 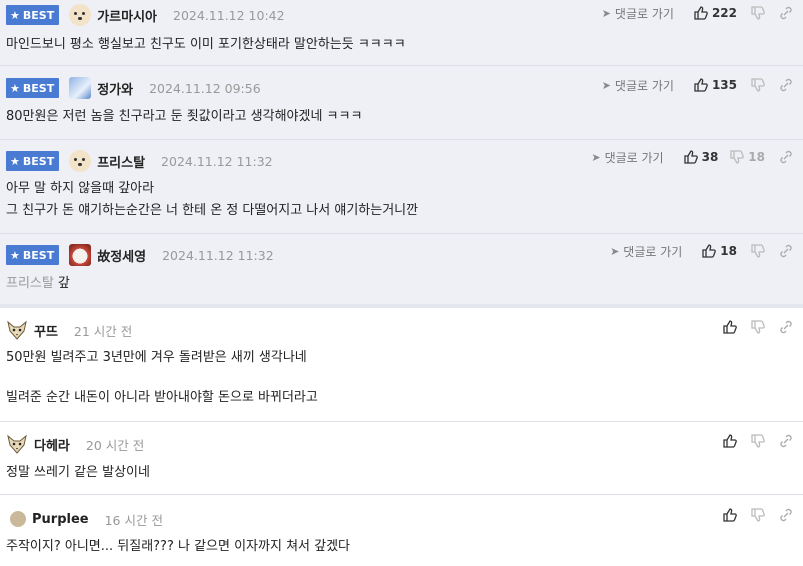 What do you see at coordinates (728, 251) in the screenshot?
I see `like-count: 18` at bounding box center [728, 251].